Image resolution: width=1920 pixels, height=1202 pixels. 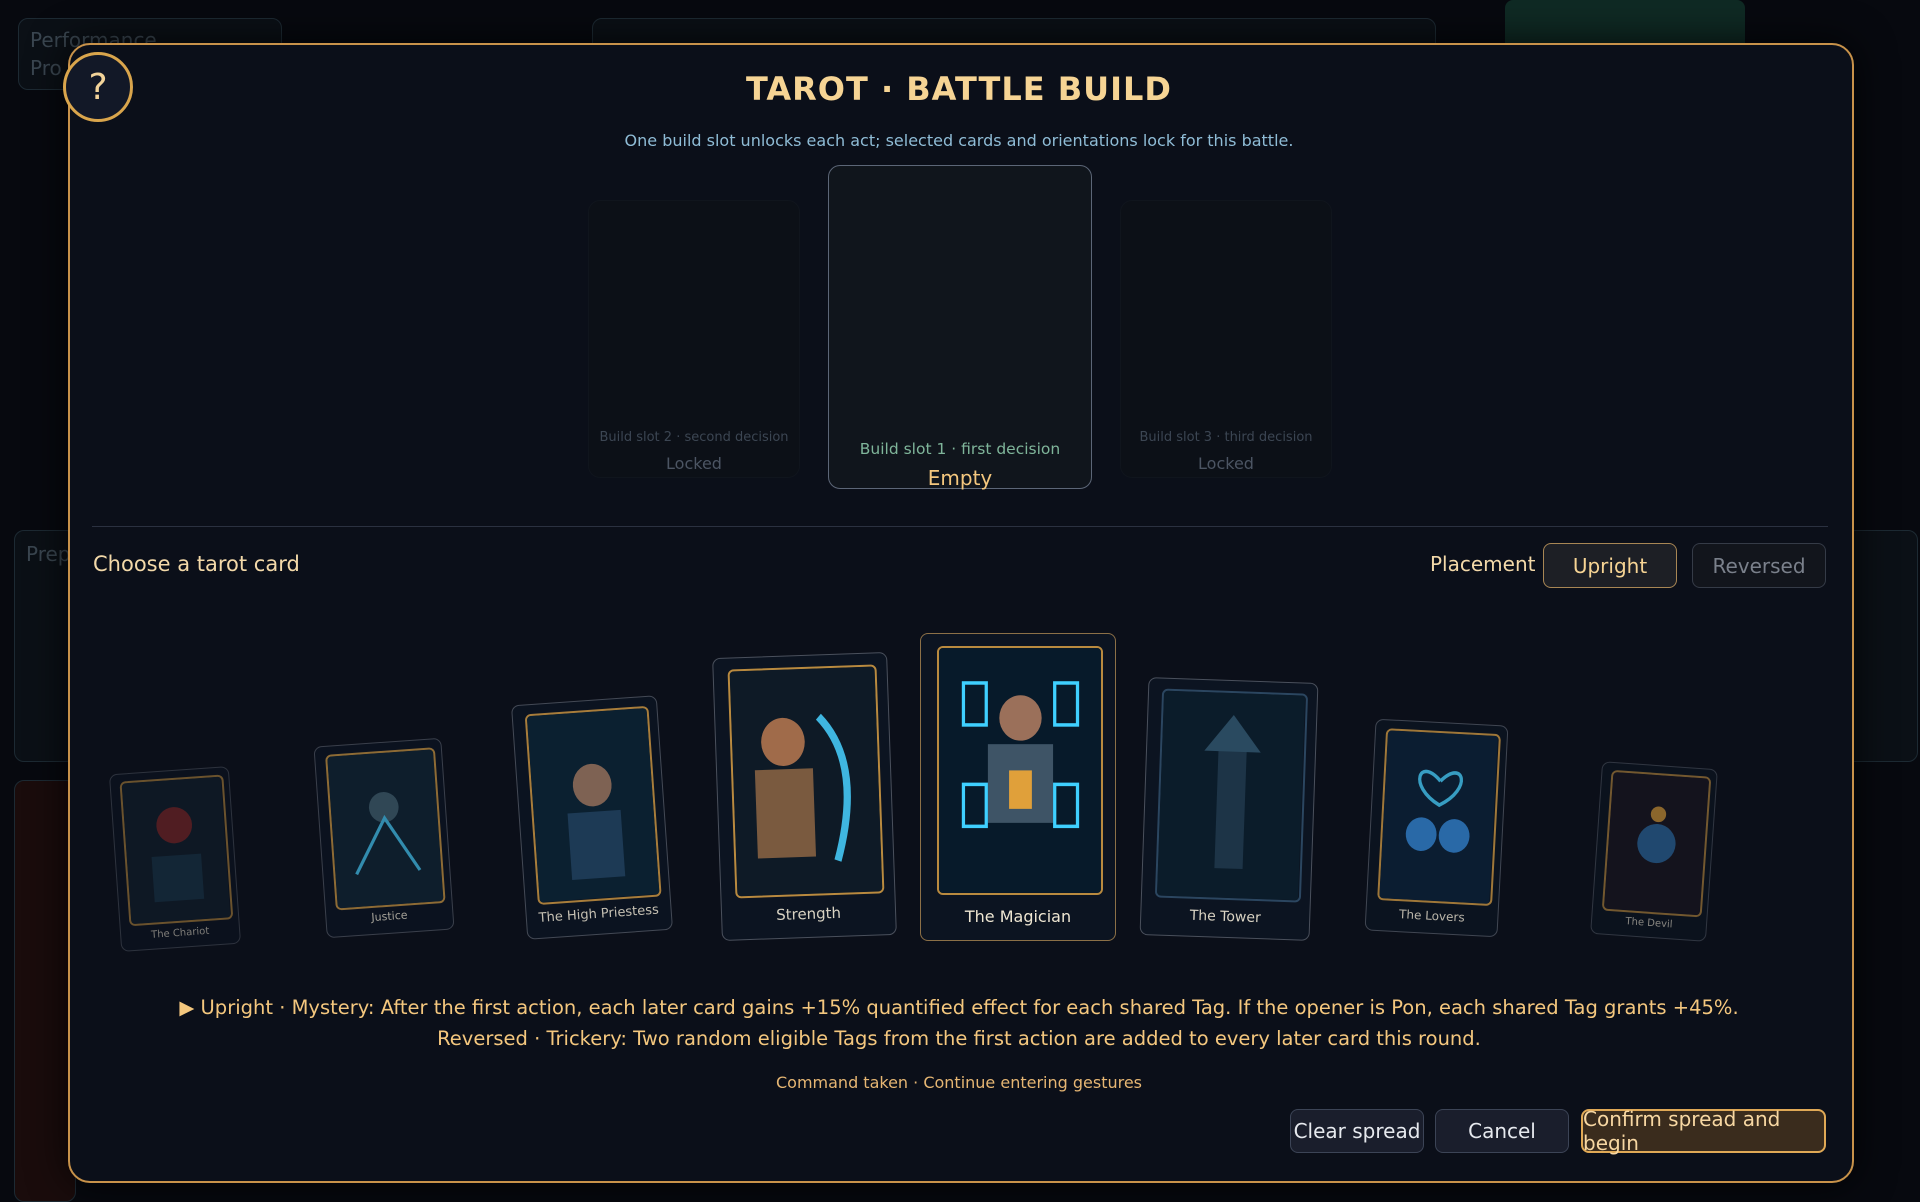 I want to click on card-the-magician: The Magician, so click(x=1018, y=787).